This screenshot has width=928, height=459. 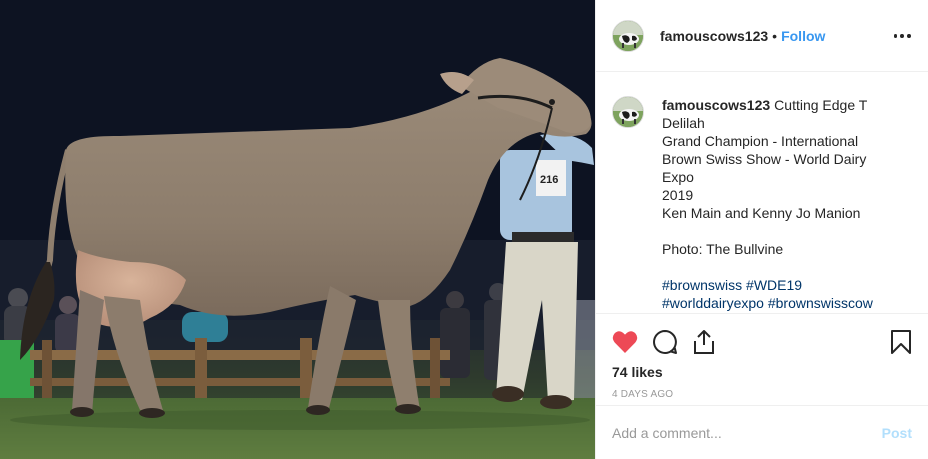 I want to click on more-options-icon, so click(x=902, y=36).